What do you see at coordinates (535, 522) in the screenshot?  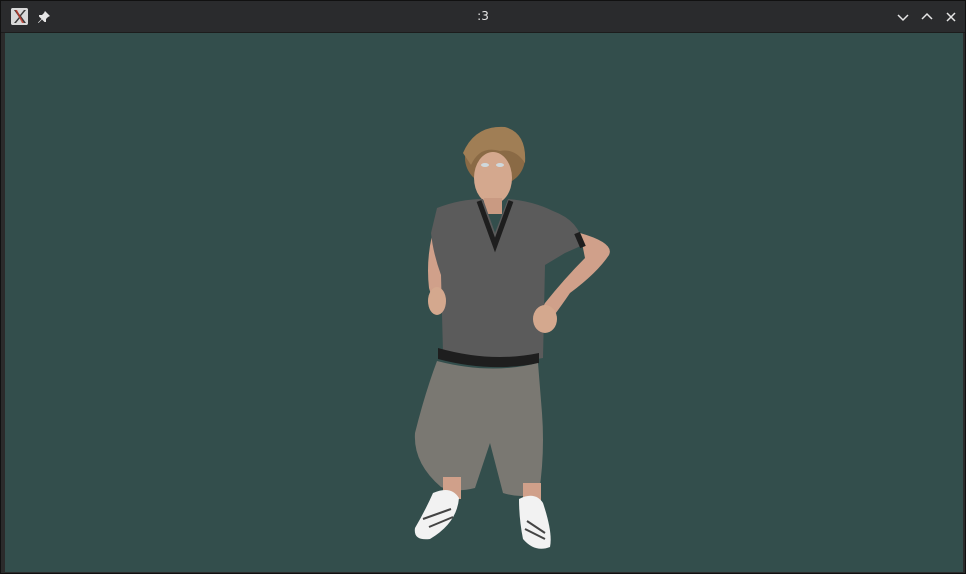 I see `avatar-shoe-right` at bounding box center [535, 522].